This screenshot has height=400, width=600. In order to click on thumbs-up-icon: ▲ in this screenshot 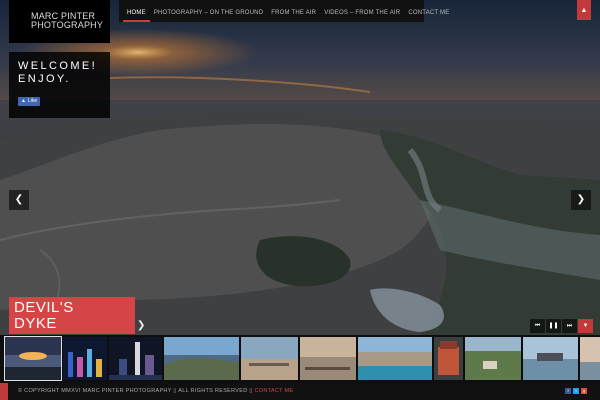, I will do `click(23, 101)`.